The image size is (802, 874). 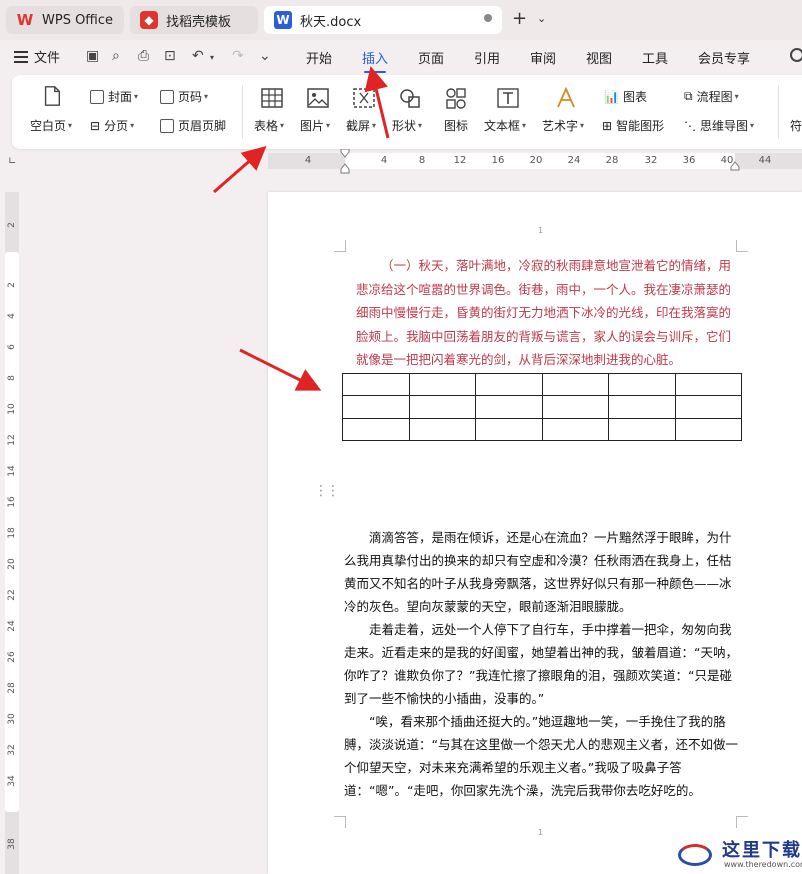 I want to click on picture-label: 图片, so click(x=312, y=126).